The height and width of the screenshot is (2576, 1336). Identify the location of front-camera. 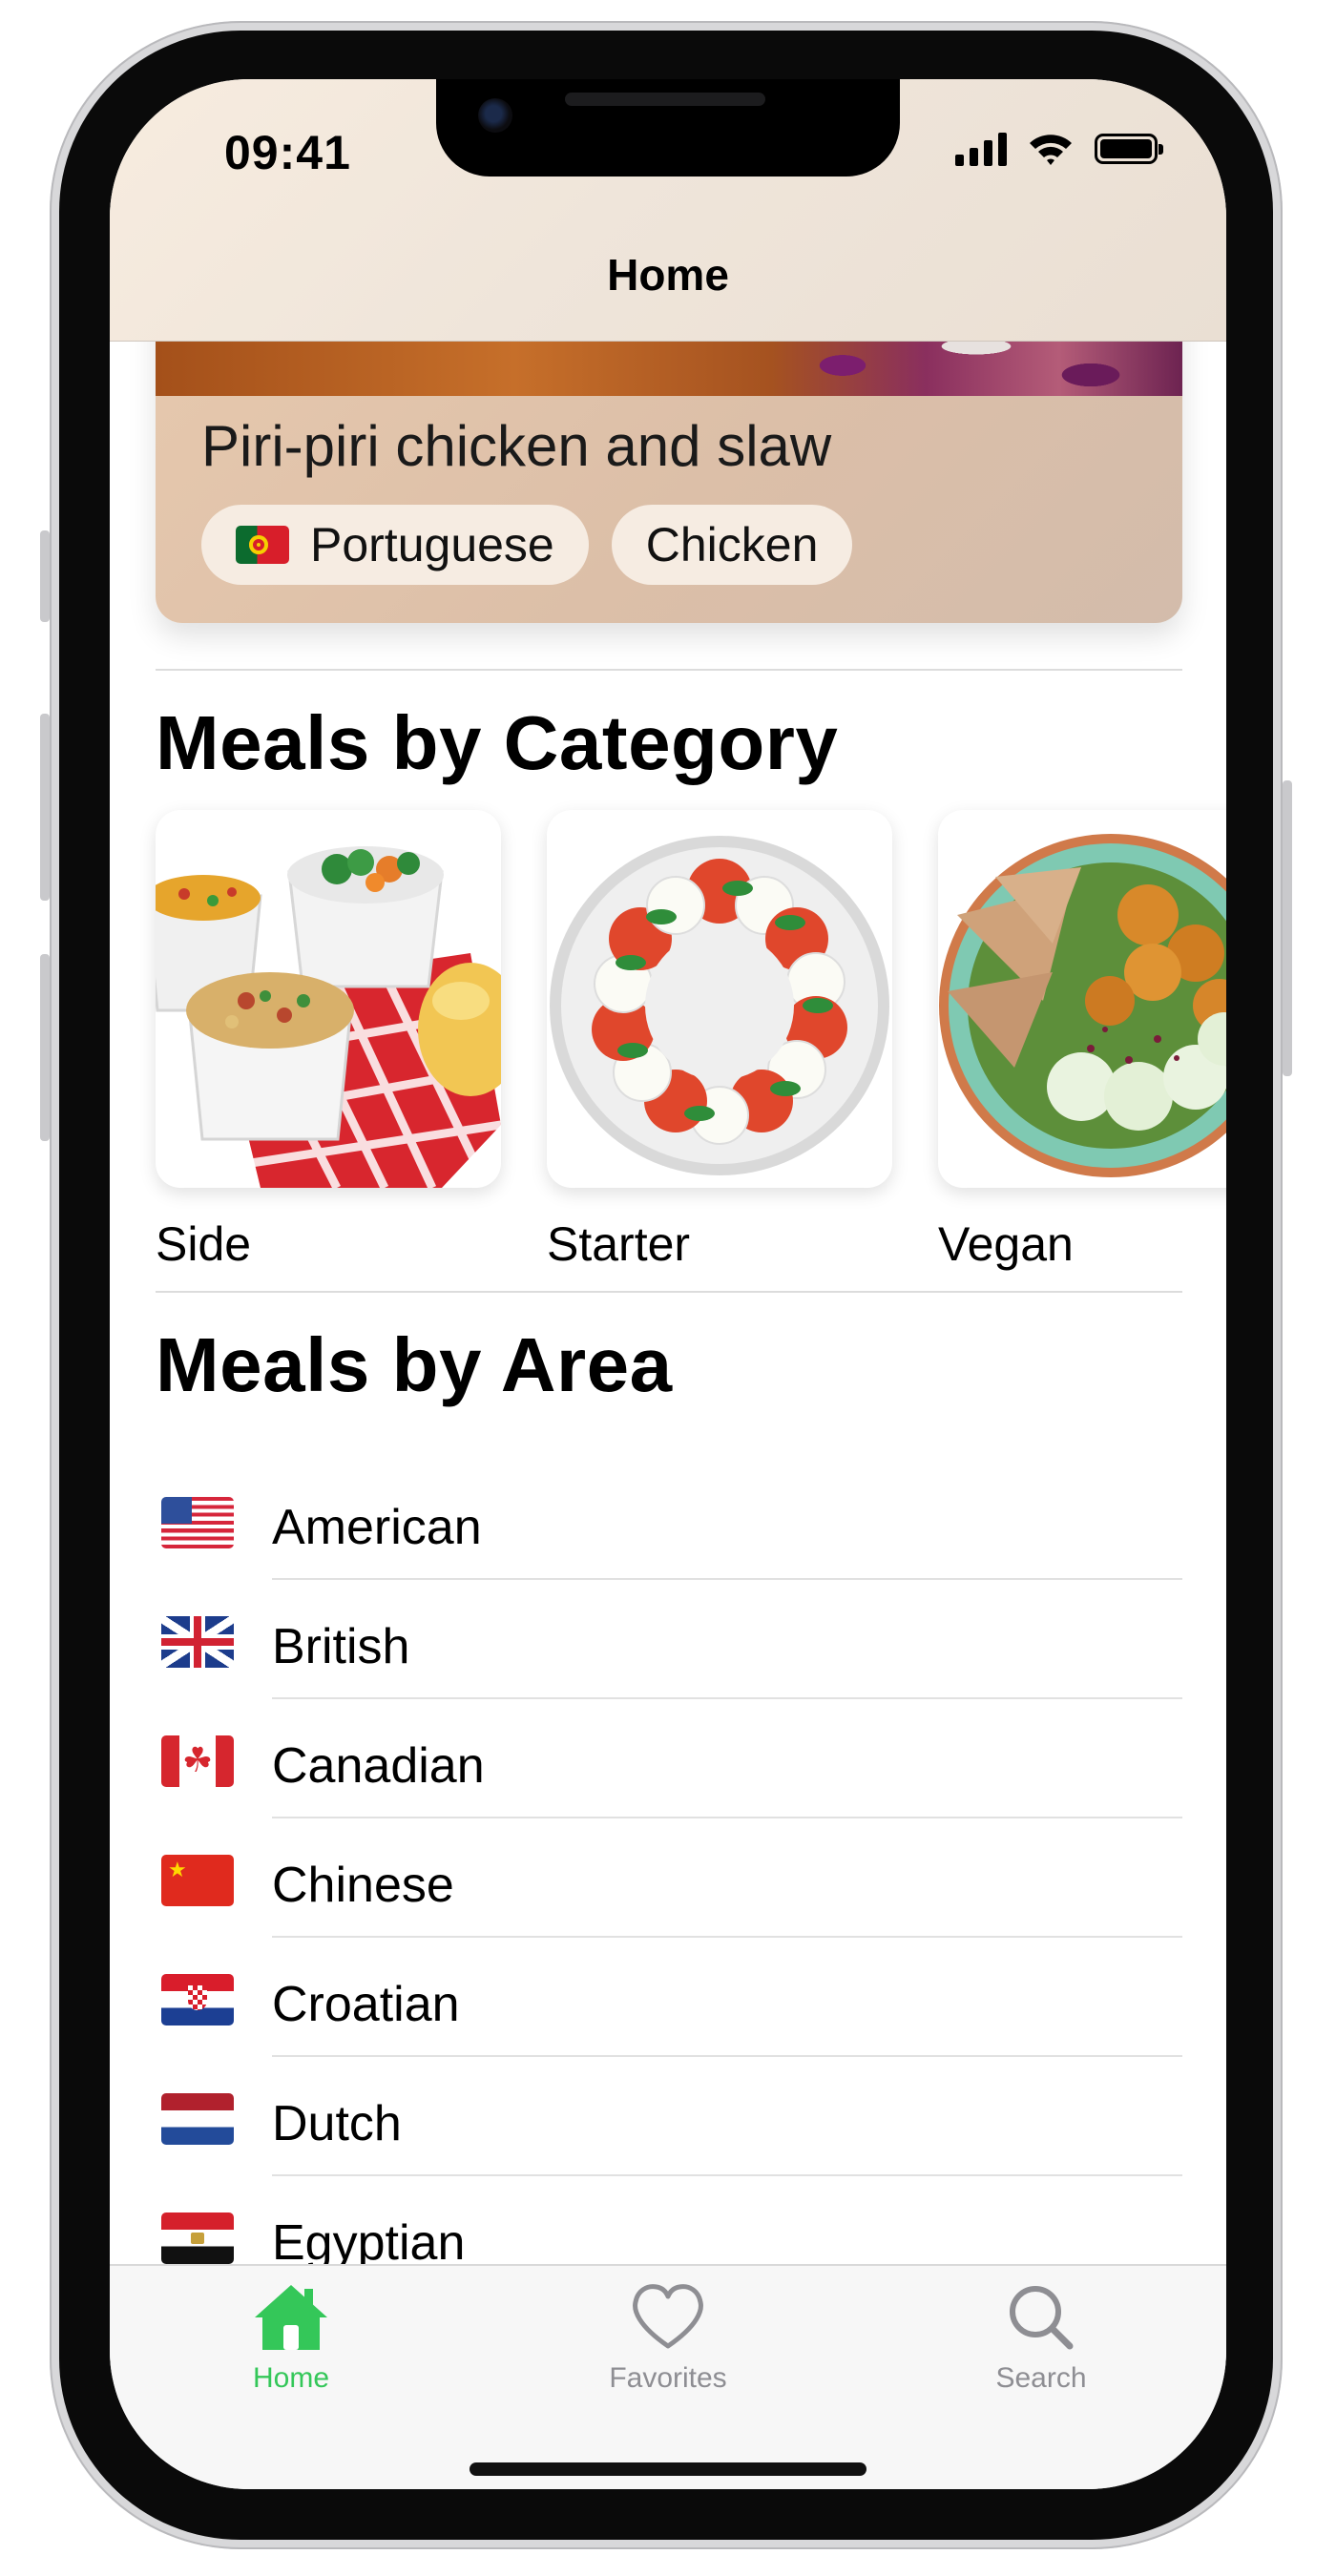
(495, 115).